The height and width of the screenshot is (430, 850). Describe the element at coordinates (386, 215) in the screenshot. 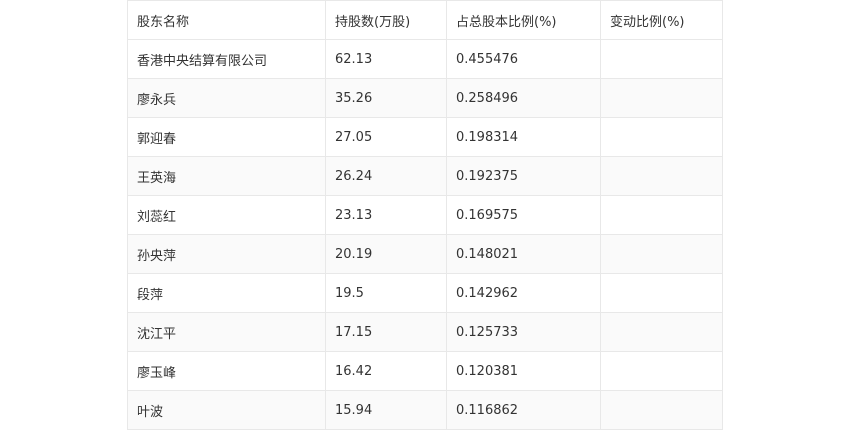

I see `cell-shares-held: 23.13` at that location.